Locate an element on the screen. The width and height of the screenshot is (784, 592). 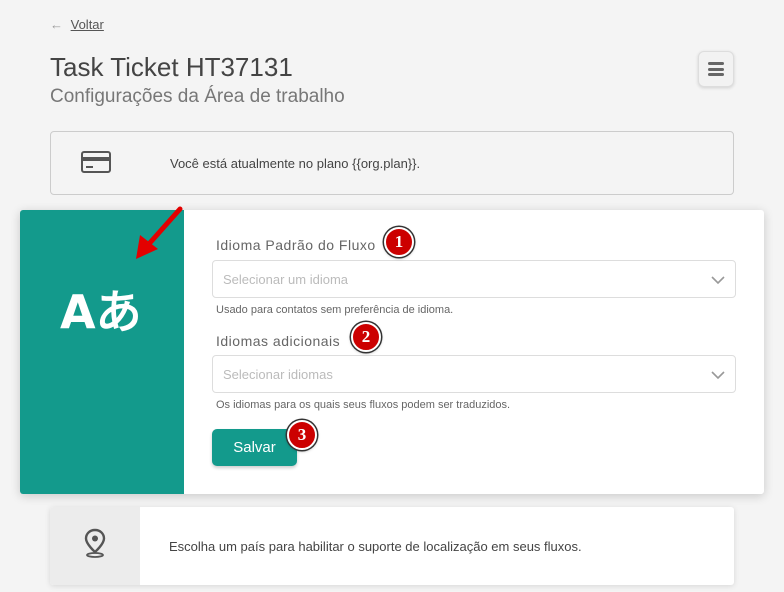
translate-icon-glyph: Aあ is located at coordinates (101, 310).